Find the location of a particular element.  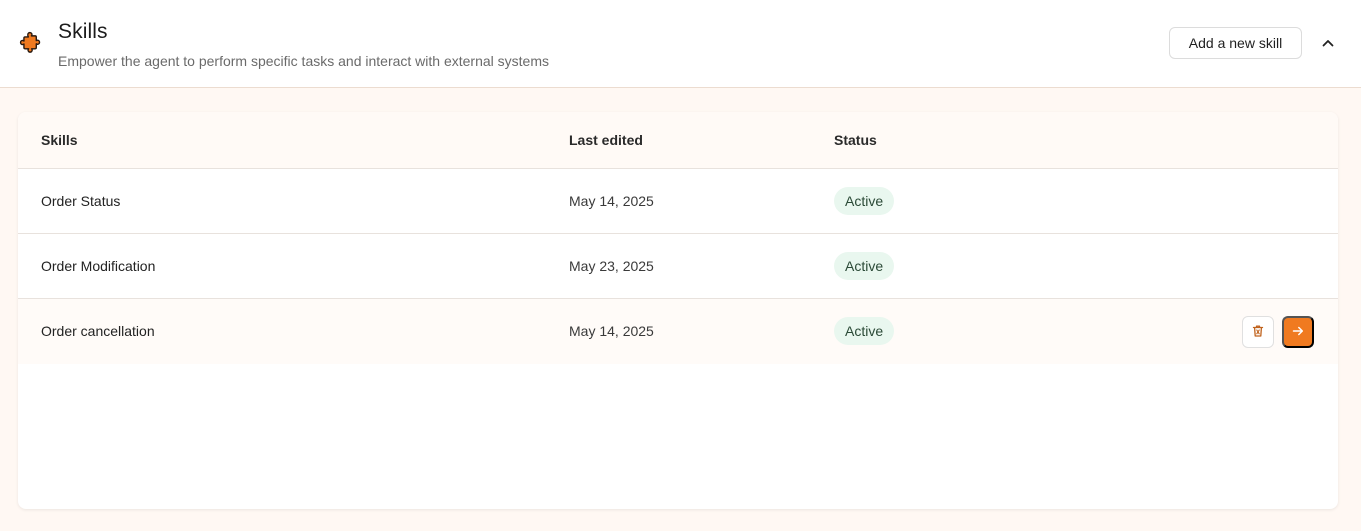

column-header-last-edited: Last edited is located at coordinates (606, 140).